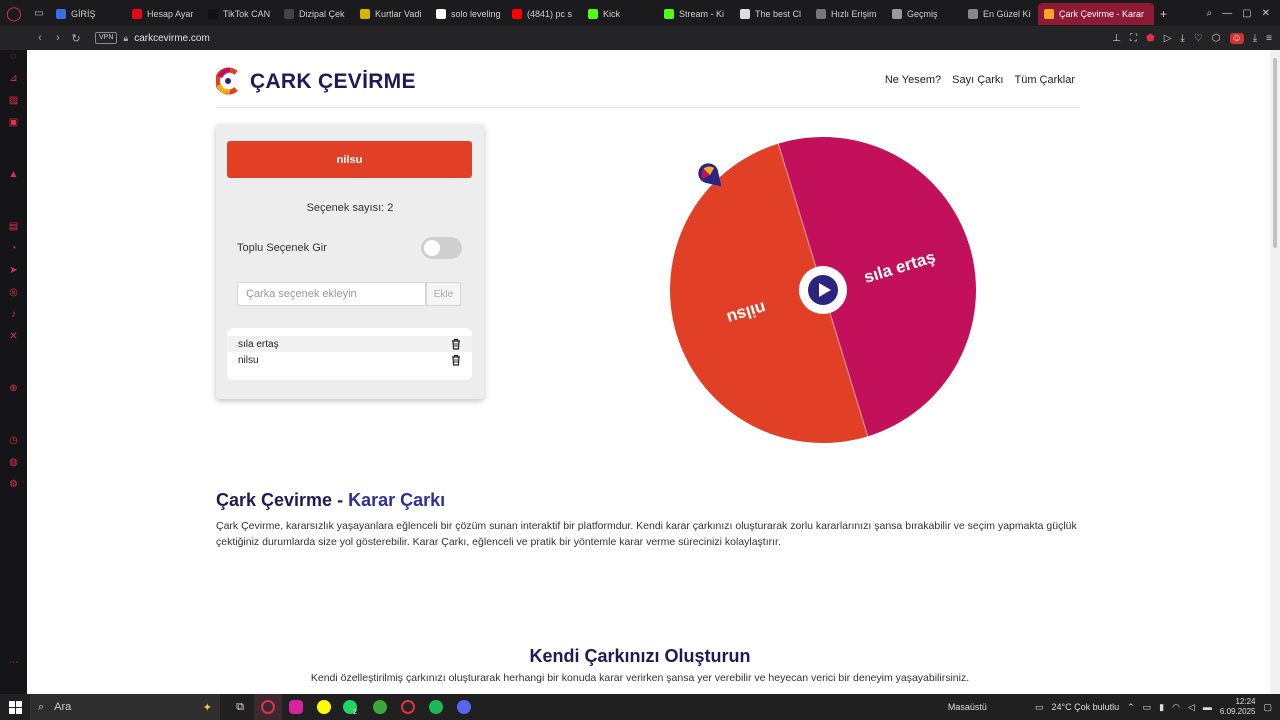  Describe the element at coordinates (1238, 707) in the screenshot. I see `clock: 12:24 6.09.2025` at that location.